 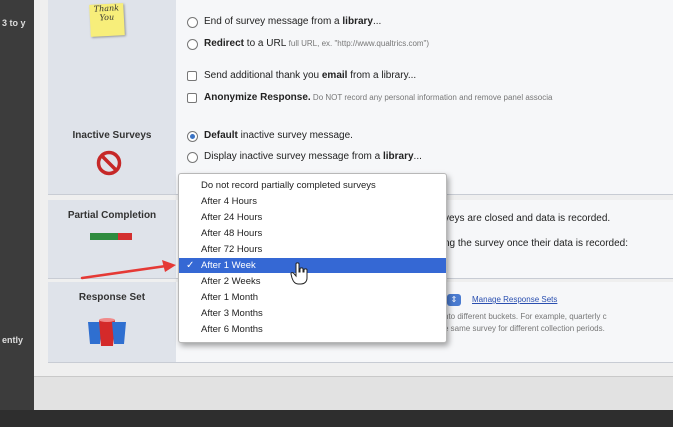 What do you see at coordinates (107, 332) in the screenshot?
I see `cups-icon` at bounding box center [107, 332].